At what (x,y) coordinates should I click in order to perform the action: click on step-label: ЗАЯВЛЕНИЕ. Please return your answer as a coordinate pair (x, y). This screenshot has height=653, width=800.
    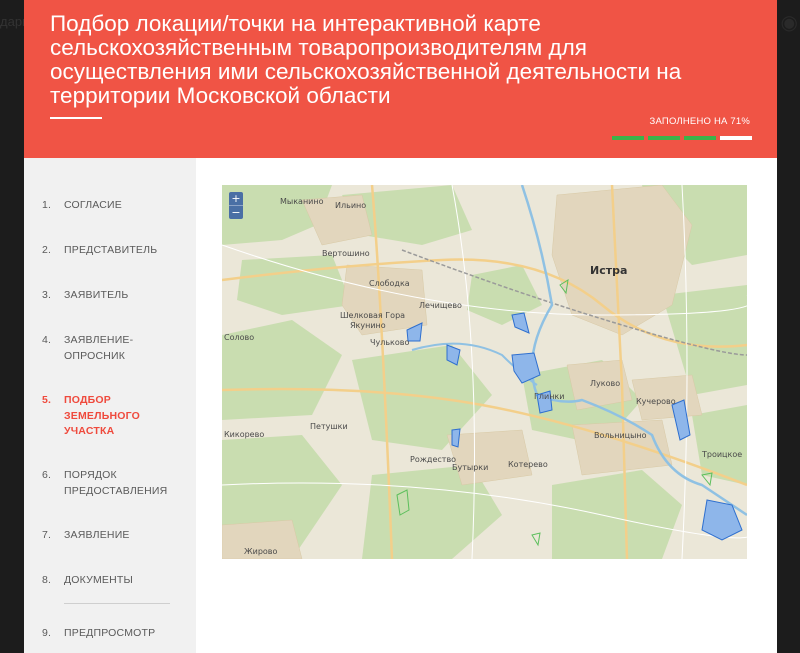
    Looking at the image, I should click on (97, 535).